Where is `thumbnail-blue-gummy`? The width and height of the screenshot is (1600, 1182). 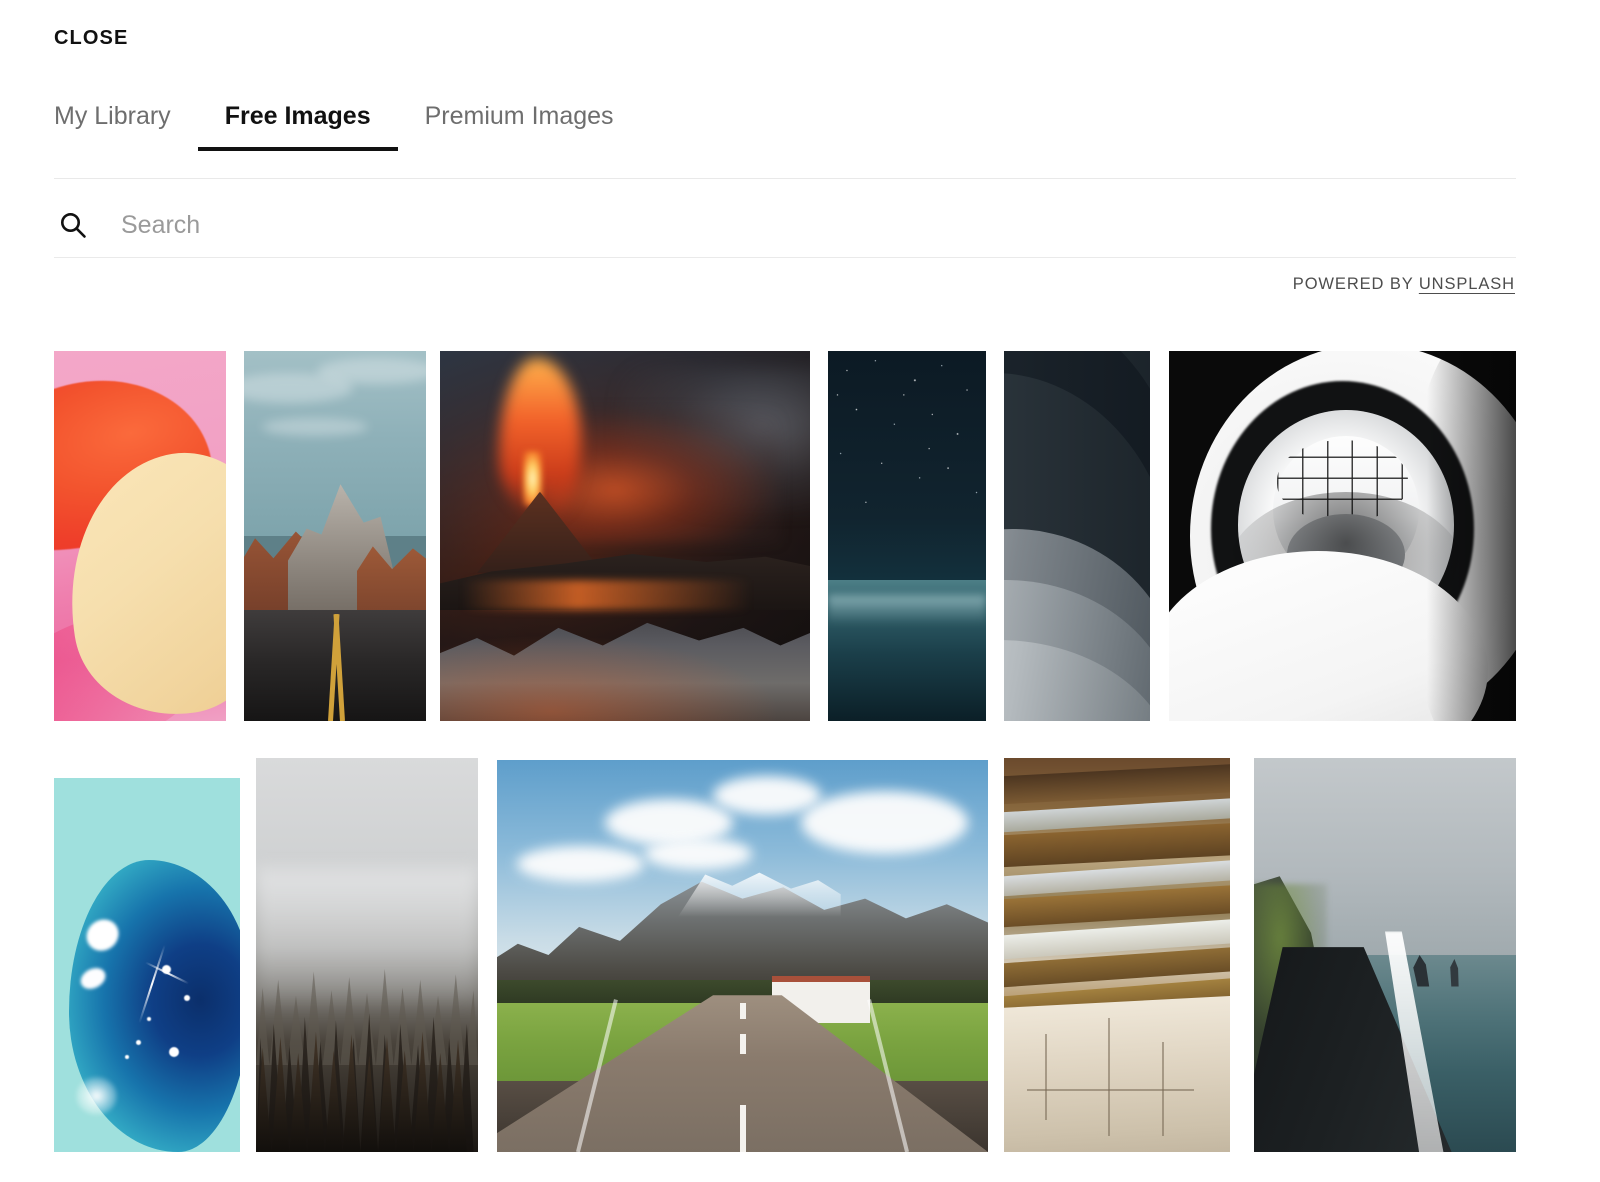
thumbnail-blue-gummy is located at coordinates (147, 965).